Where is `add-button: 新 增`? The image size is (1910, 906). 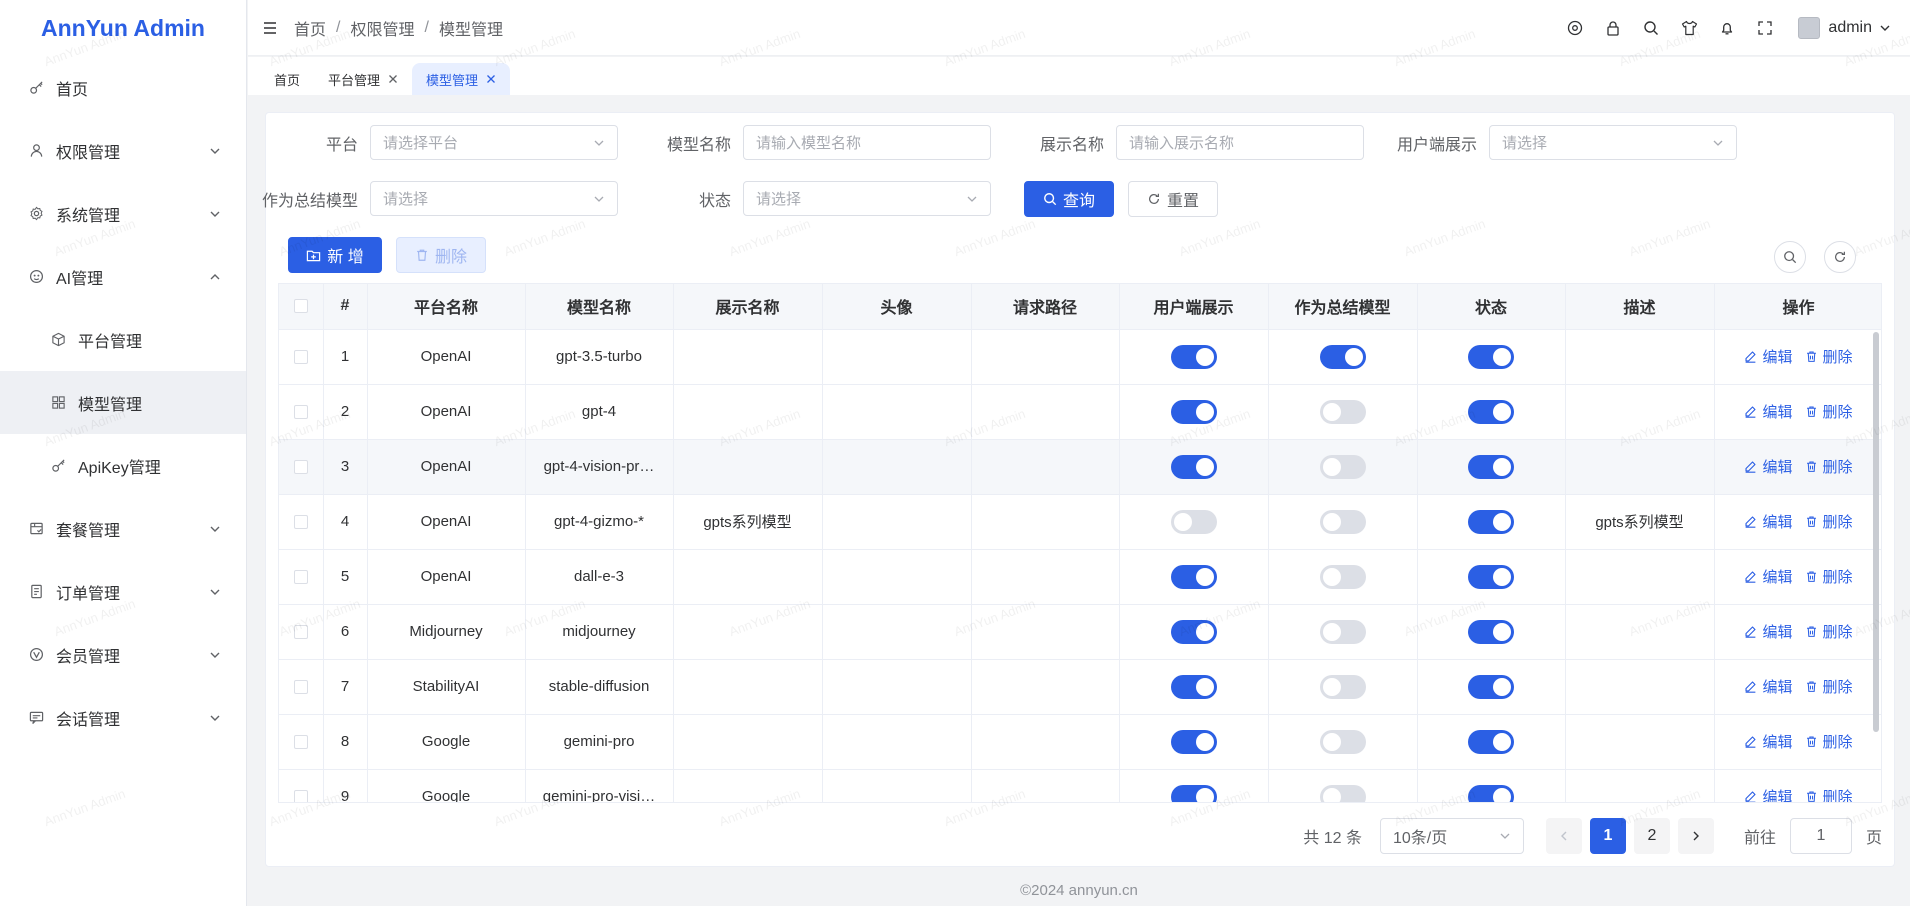
add-button: 新 增 is located at coordinates (335, 255).